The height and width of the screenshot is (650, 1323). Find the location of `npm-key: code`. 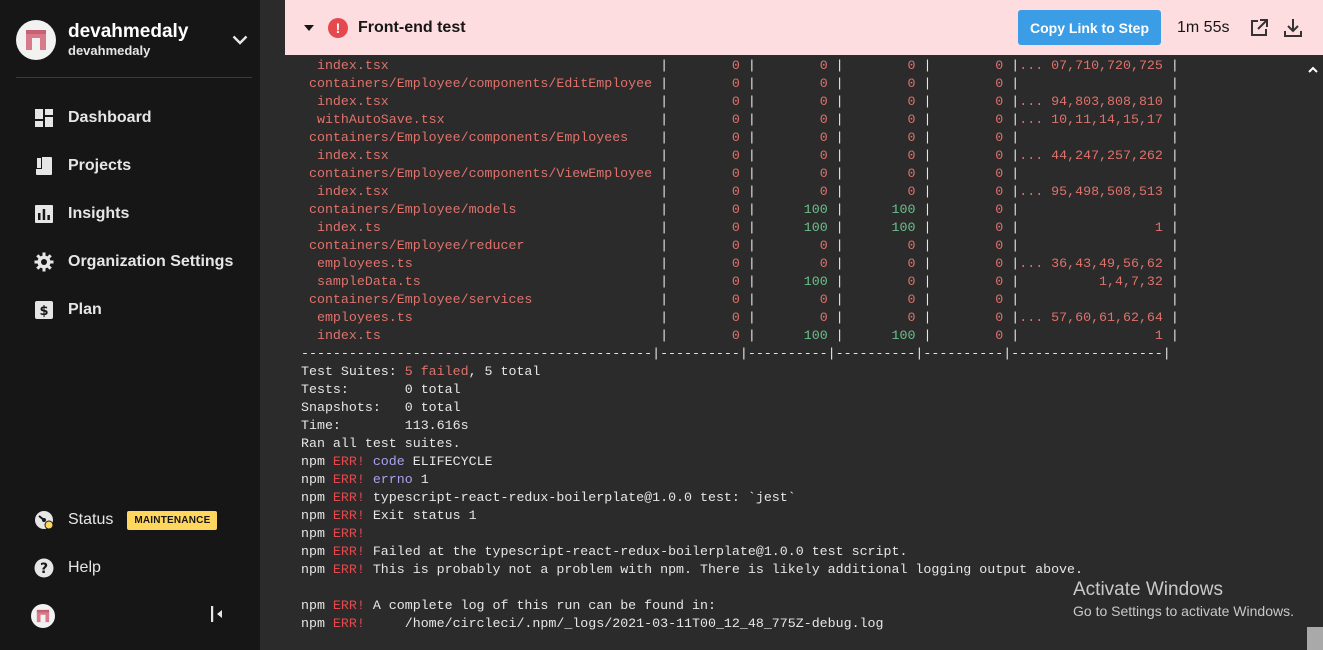

npm-key: code is located at coordinates (388, 461).